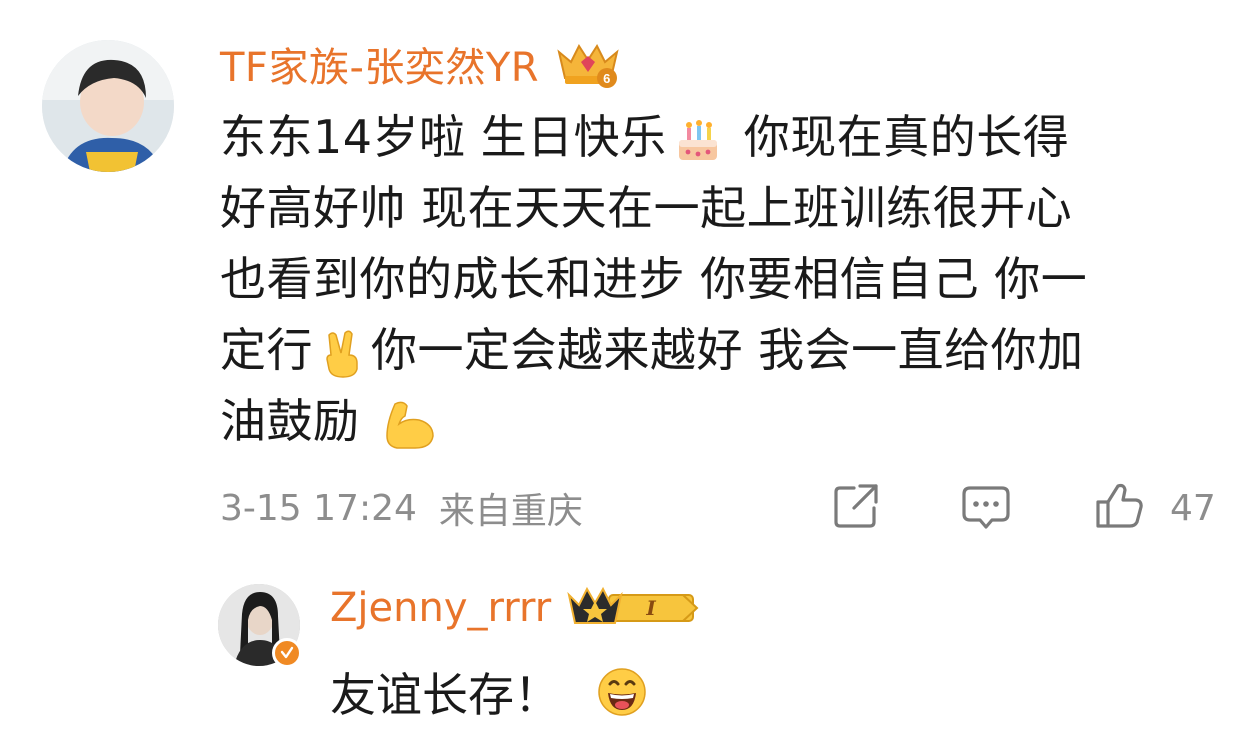 Image resolution: width=1260 pixels, height=756 pixels. Describe the element at coordinates (650, 608) in the screenshot. I see `svg-text: I` at that location.